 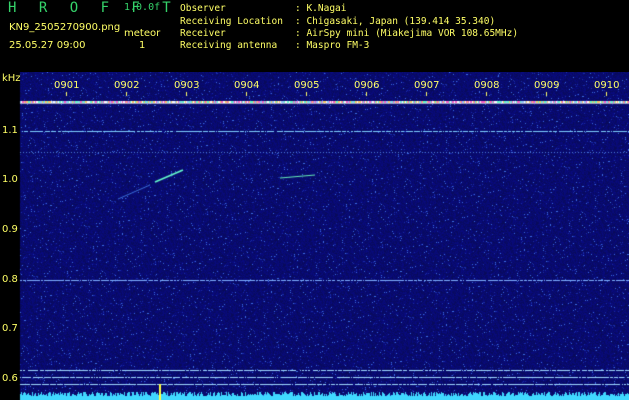 What do you see at coordinates (307, 85) in the screenshot?
I see `time-tick-label: 0905` at bounding box center [307, 85].